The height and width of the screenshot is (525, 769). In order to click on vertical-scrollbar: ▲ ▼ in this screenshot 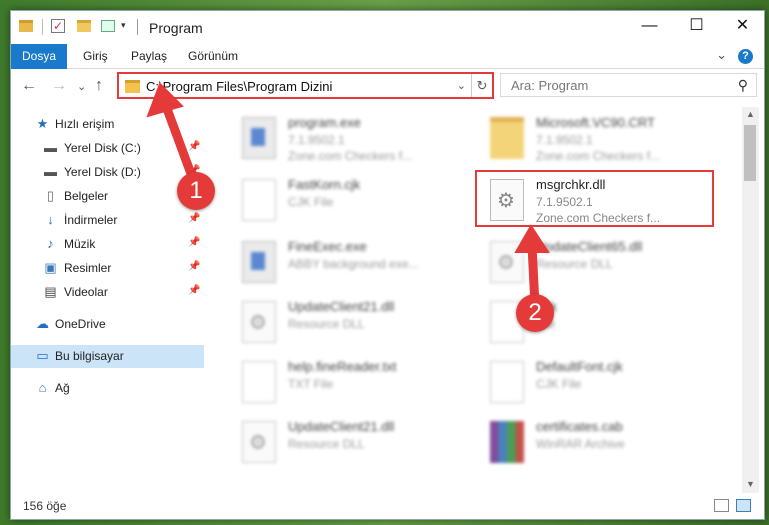, I will do `click(750, 300)`.